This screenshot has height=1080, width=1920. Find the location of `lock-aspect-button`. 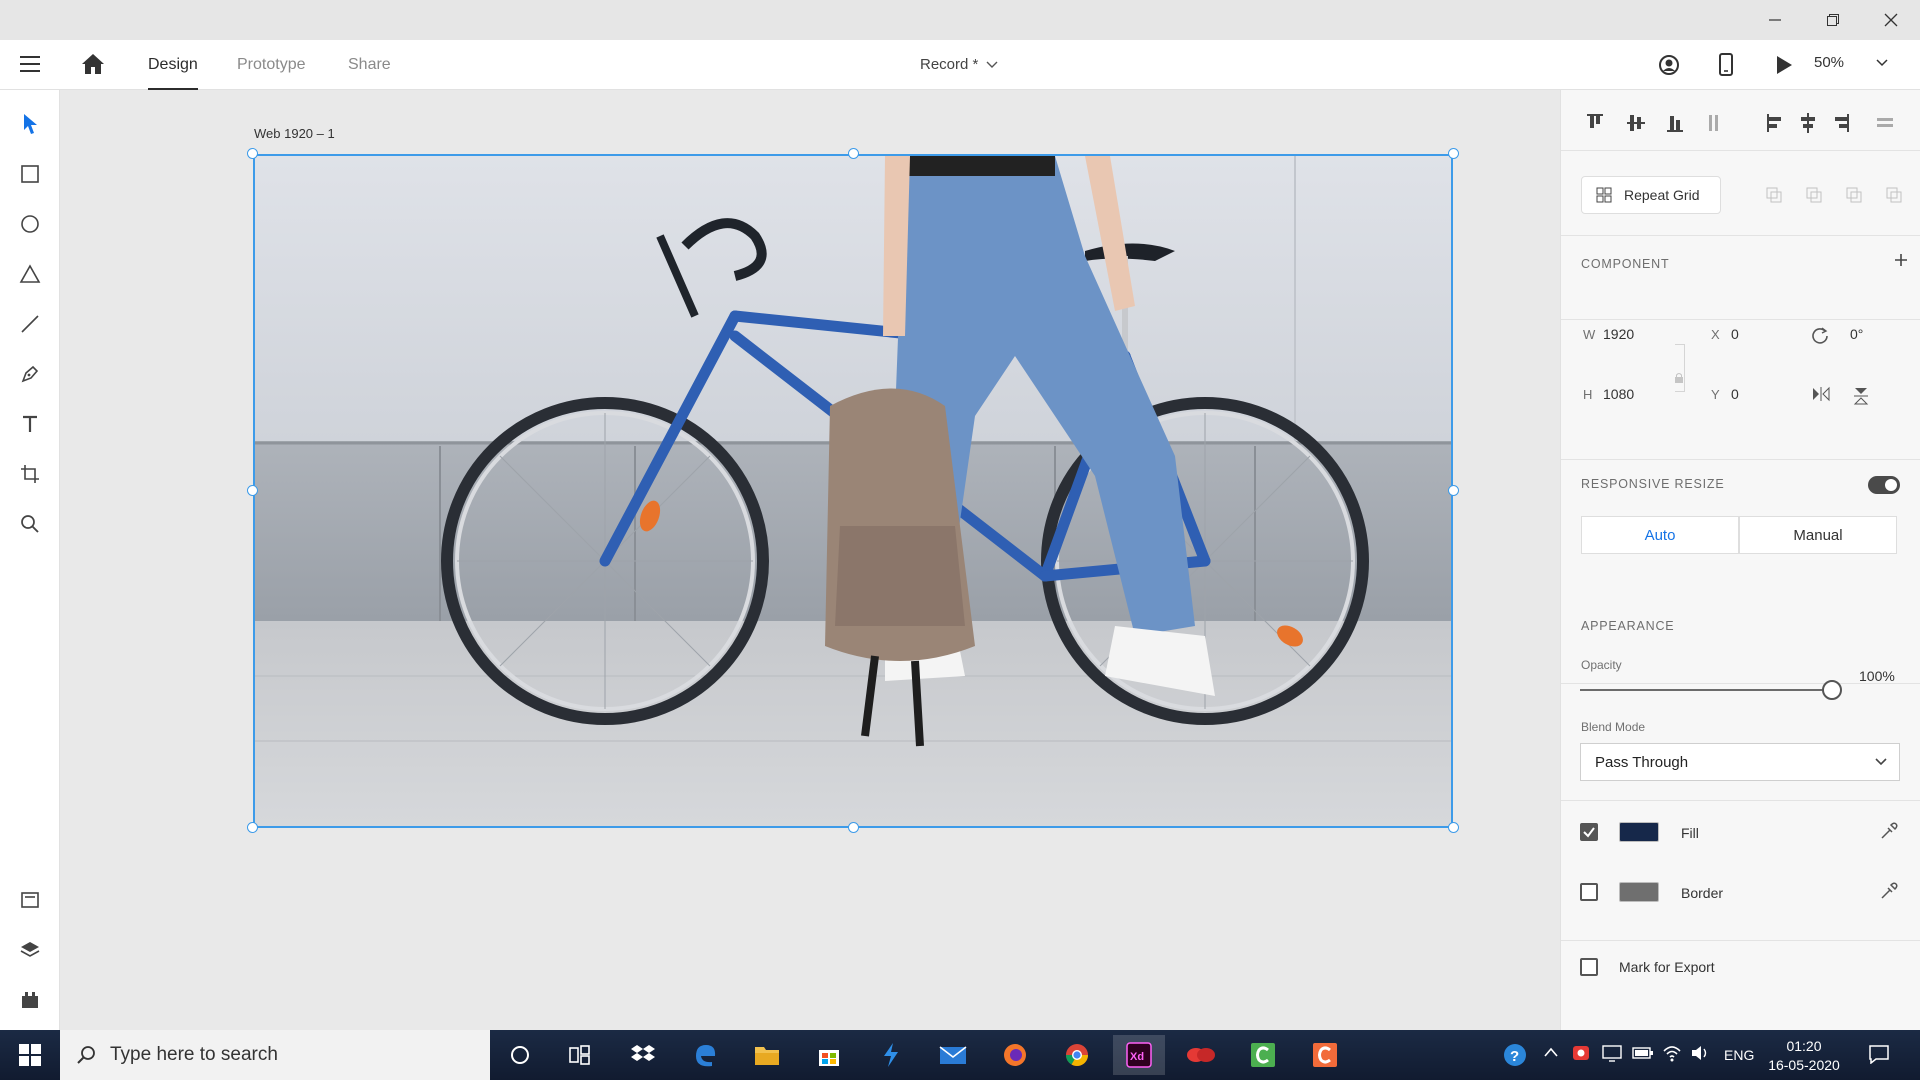

lock-aspect-button is located at coordinates (1679, 380).